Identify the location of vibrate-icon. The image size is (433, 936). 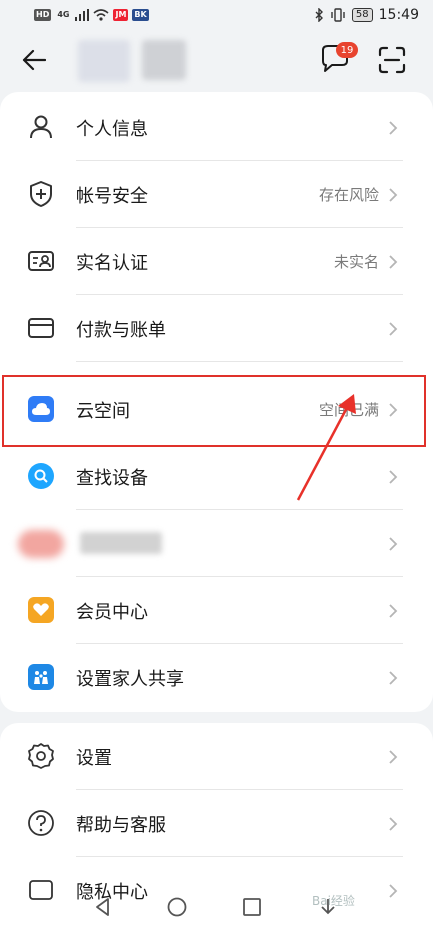
(338, 15).